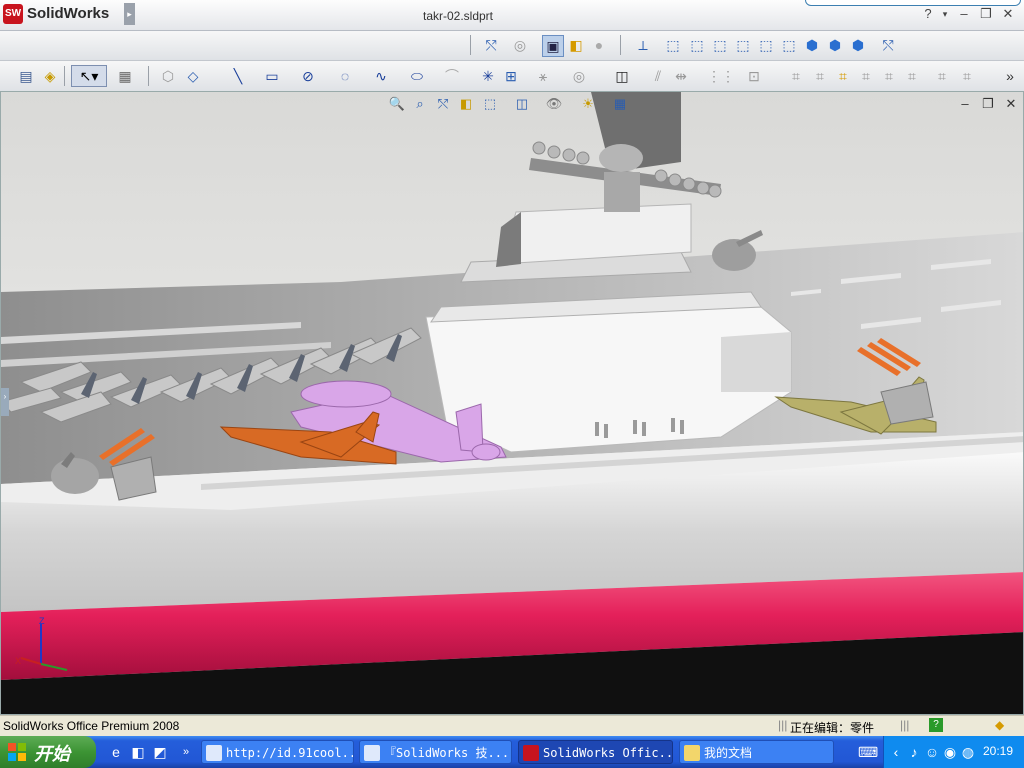 The height and width of the screenshot is (768, 1024). Describe the element at coordinates (138, 752) in the screenshot. I see `media-quicklaunch-icon: ◧` at that location.